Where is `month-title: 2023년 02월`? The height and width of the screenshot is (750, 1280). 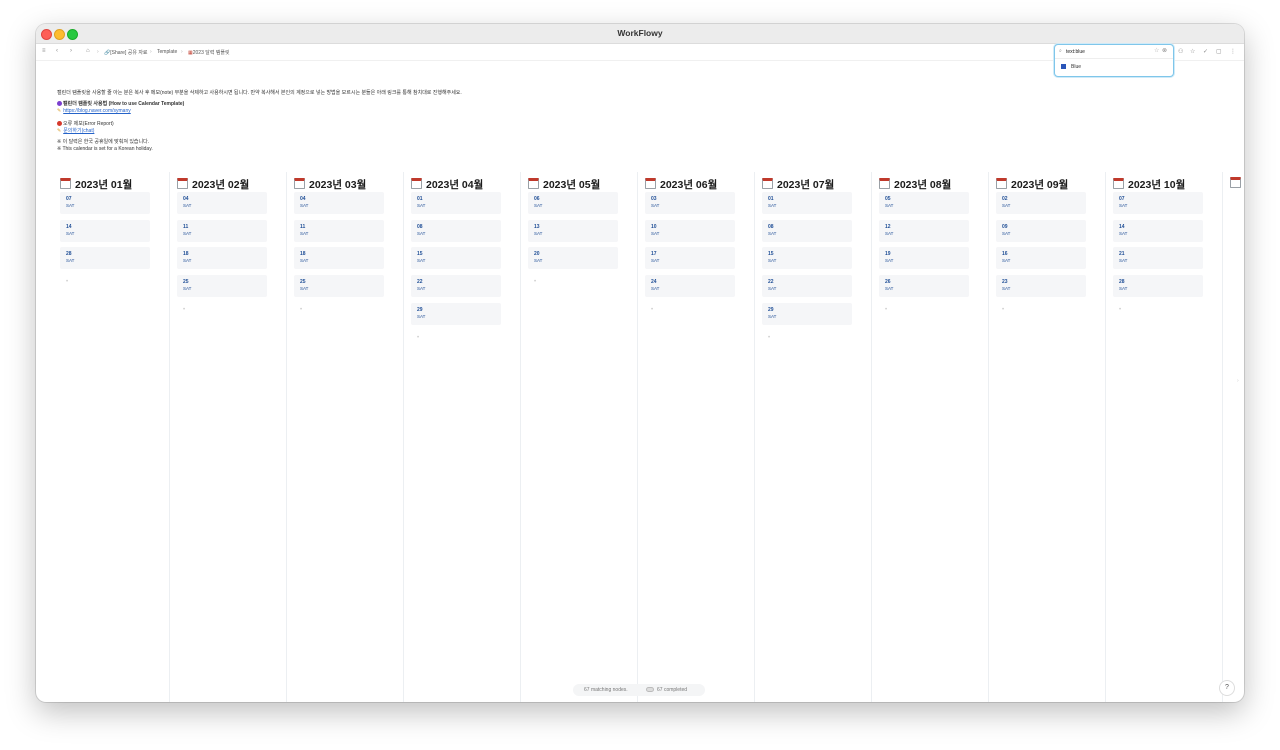 month-title: 2023년 02월 is located at coordinates (221, 185).